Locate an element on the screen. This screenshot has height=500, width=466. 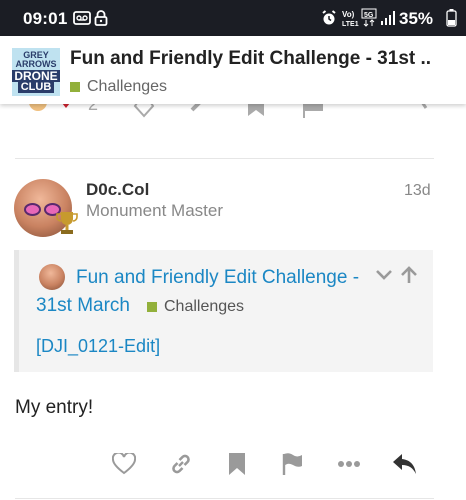
category-label: Challenges is located at coordinates (127, 86).